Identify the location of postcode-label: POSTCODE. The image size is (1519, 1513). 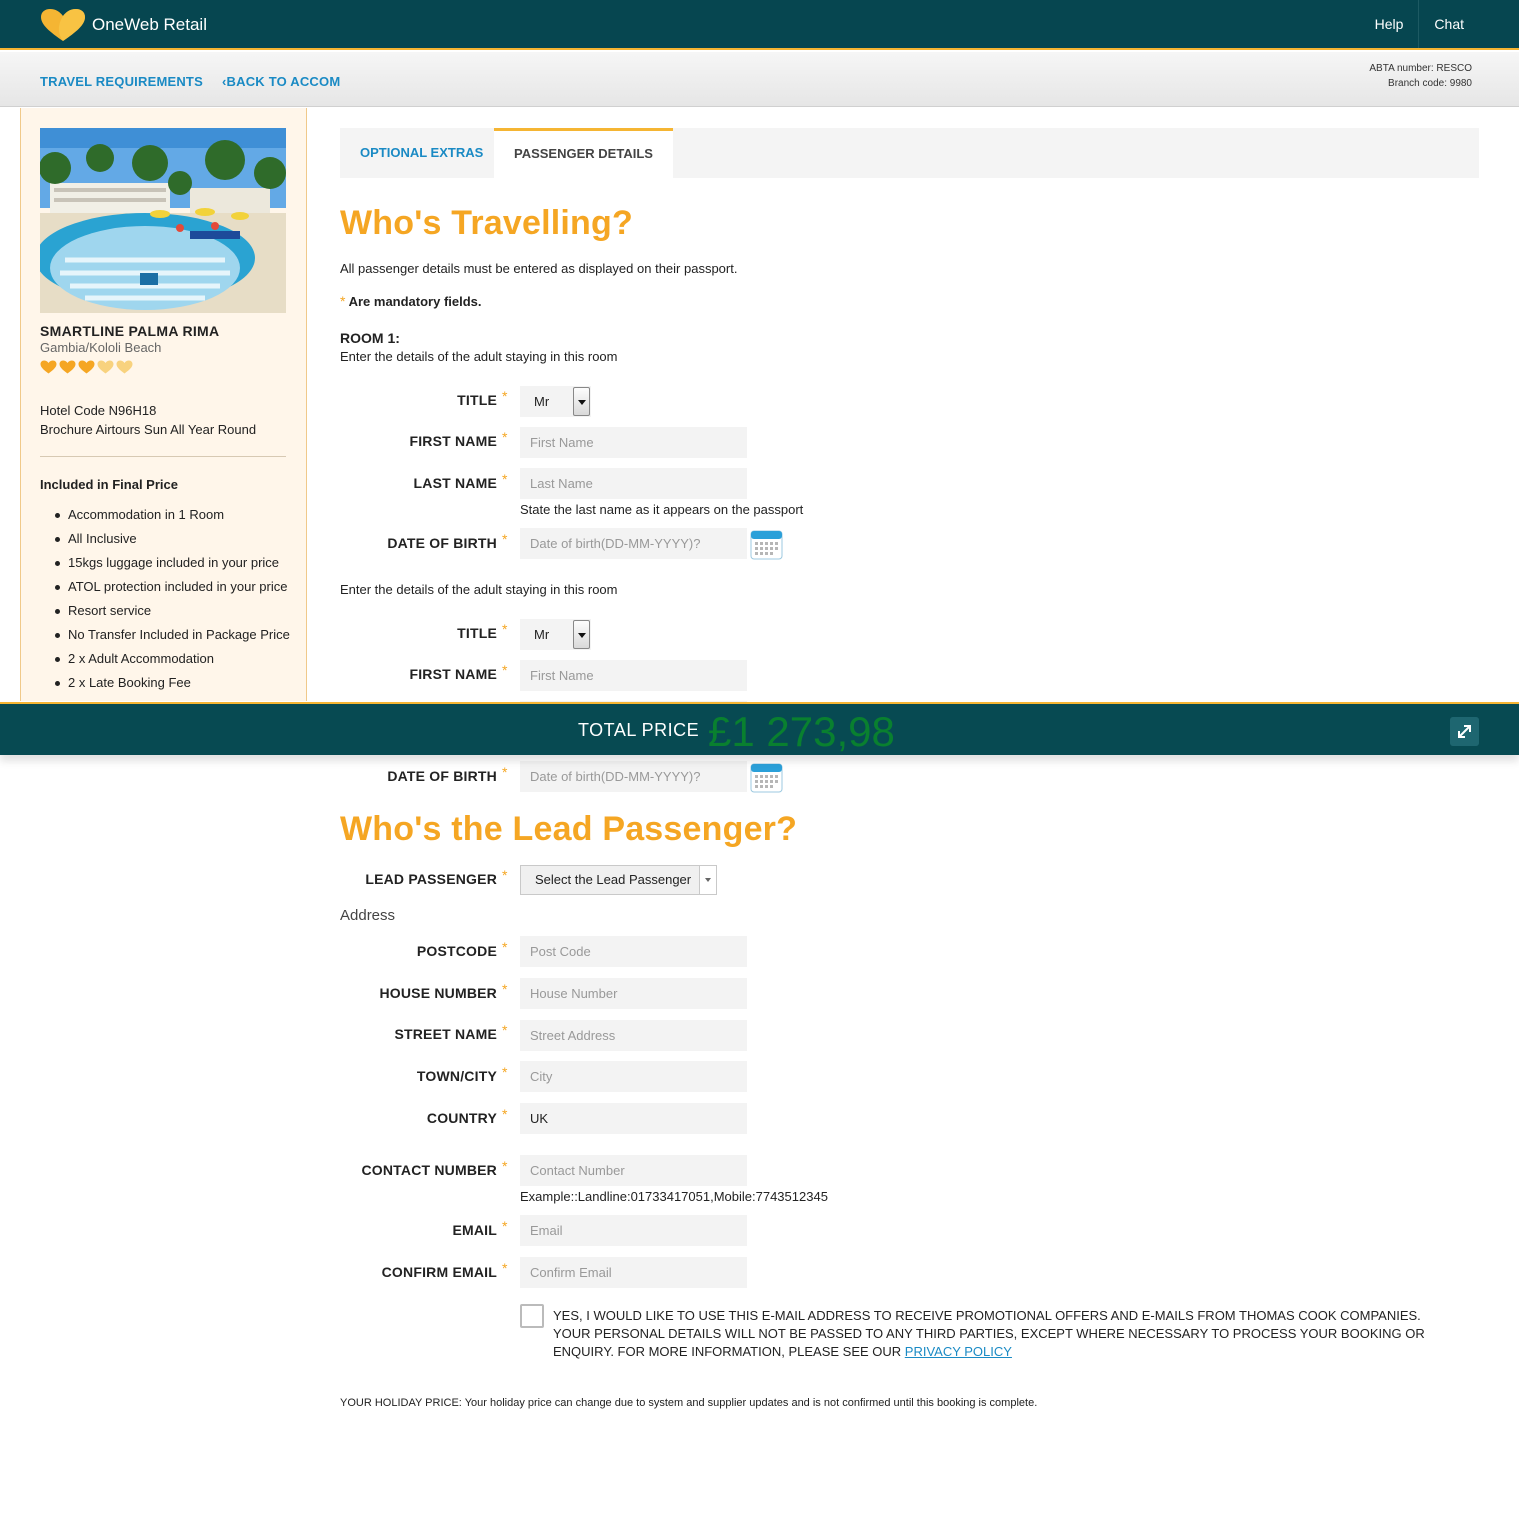
(456, 951).